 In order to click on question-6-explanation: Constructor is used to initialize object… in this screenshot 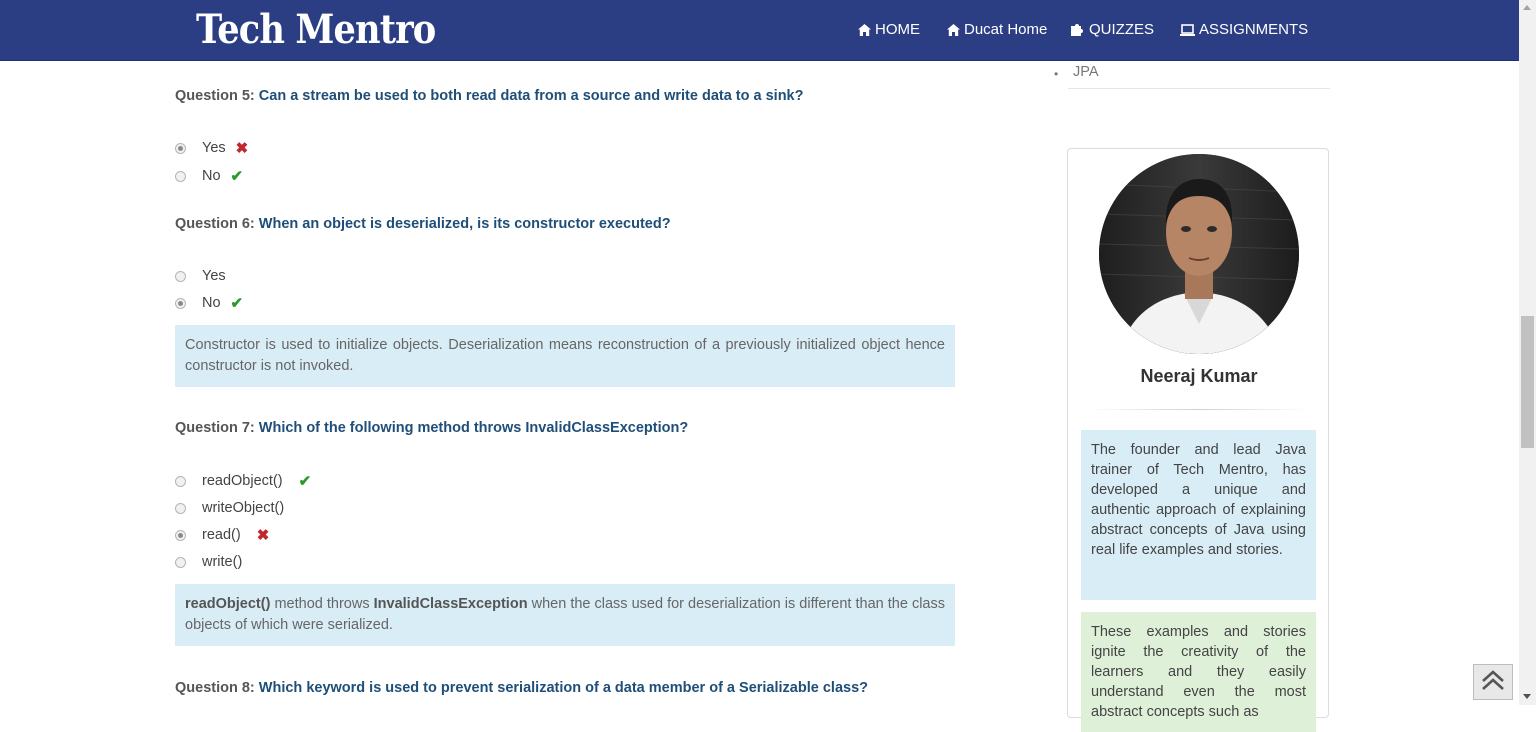, I will do `click(565, 356)`.